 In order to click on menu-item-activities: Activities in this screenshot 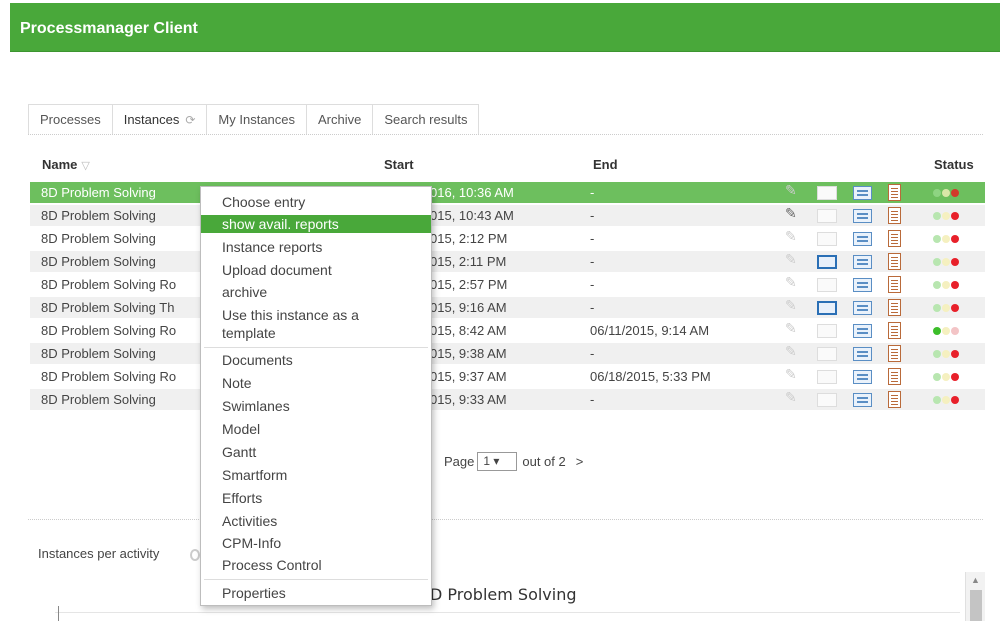, I will do `click(316, 521)`.